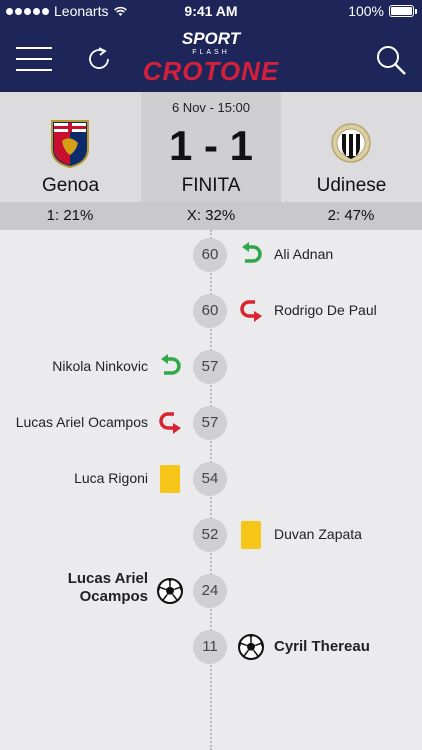  Describe the element at coordinates (366, 11) in the screenshot. I see `battery-percent: 100%` at that location.